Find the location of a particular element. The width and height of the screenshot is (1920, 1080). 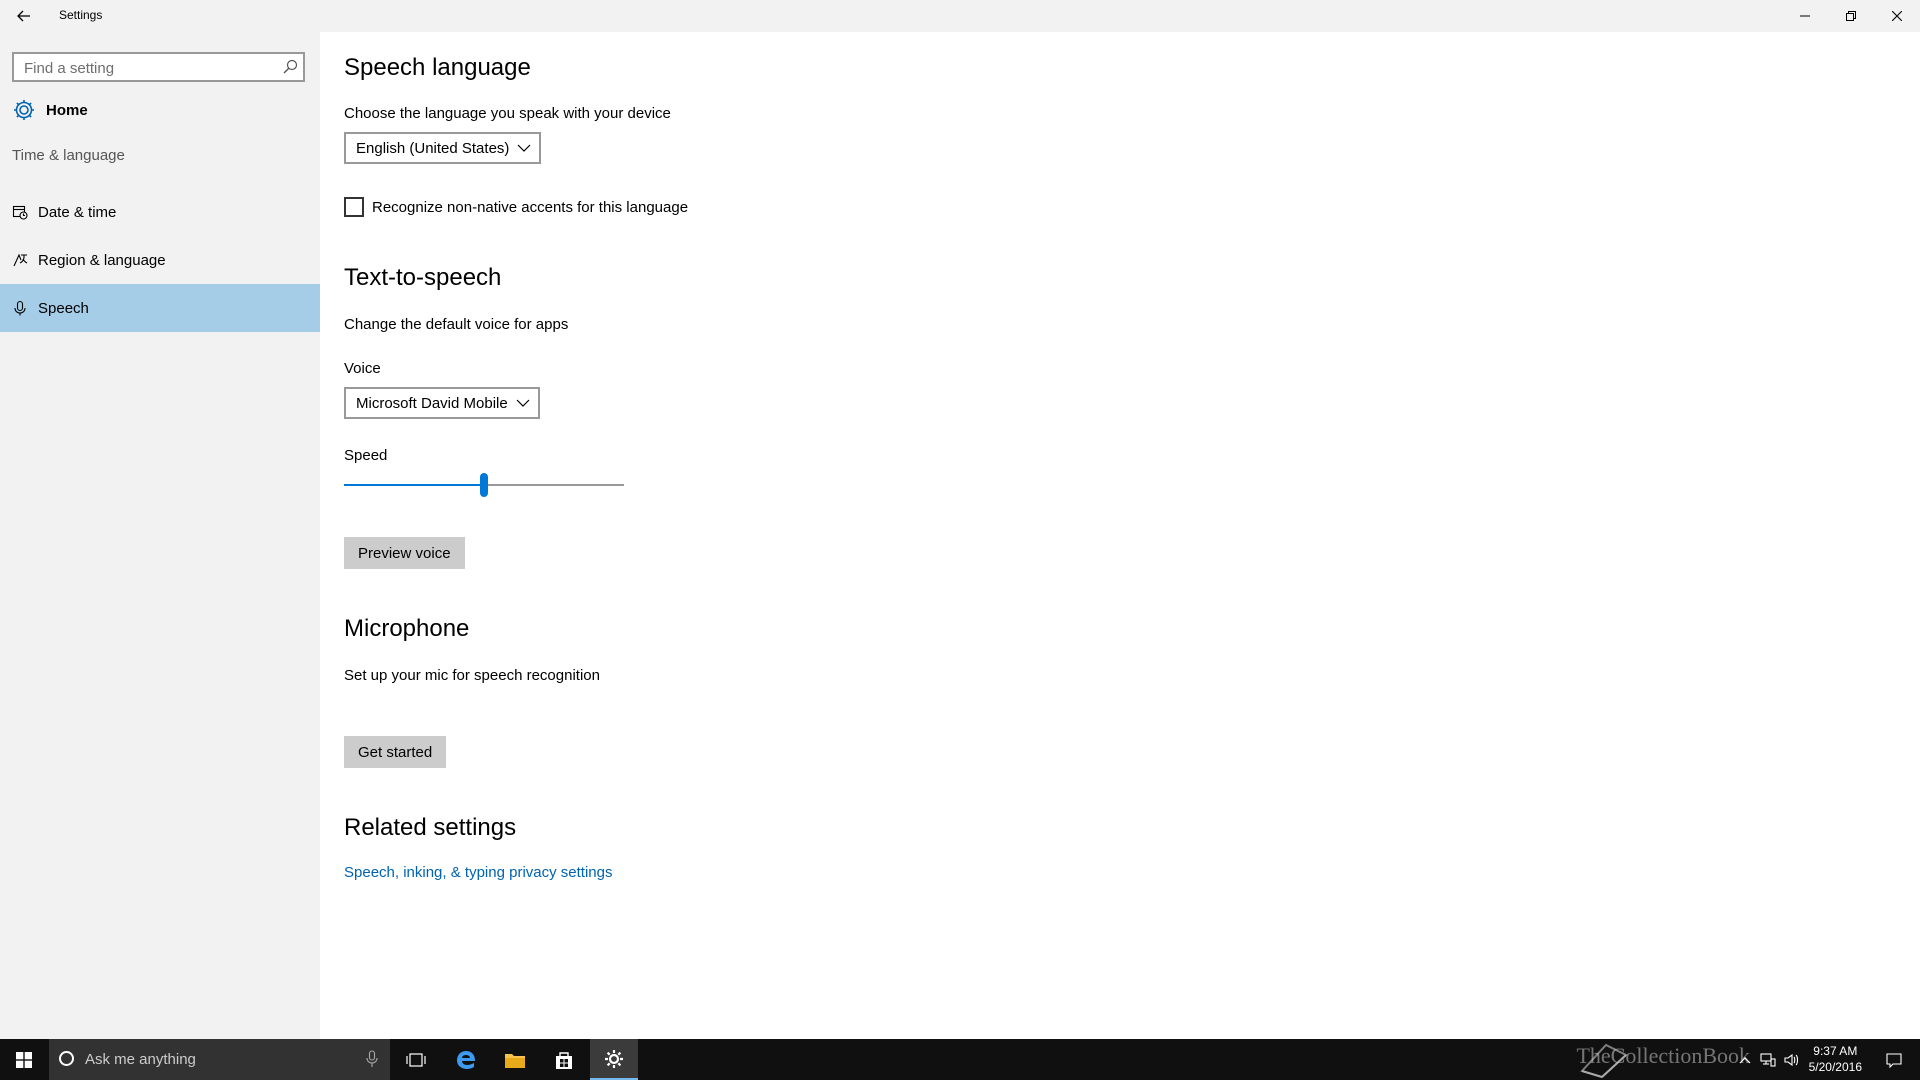

speech-language-heading: Speech language is located at coordinates (437, 67).